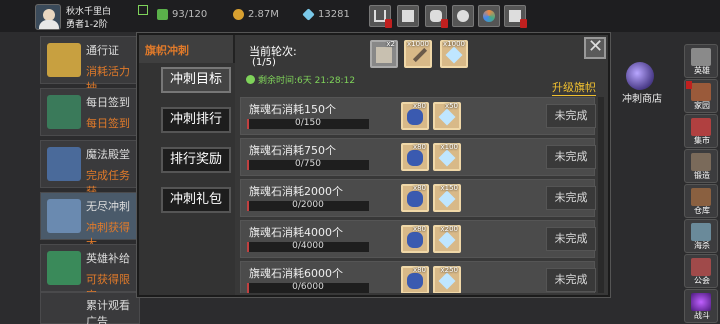 The image size is (720, 324). What do you see at coordinates (90, 65) in the screenshot?
I see `list-item: 通行证消耗活力抽` at bounding box center [90, 65].